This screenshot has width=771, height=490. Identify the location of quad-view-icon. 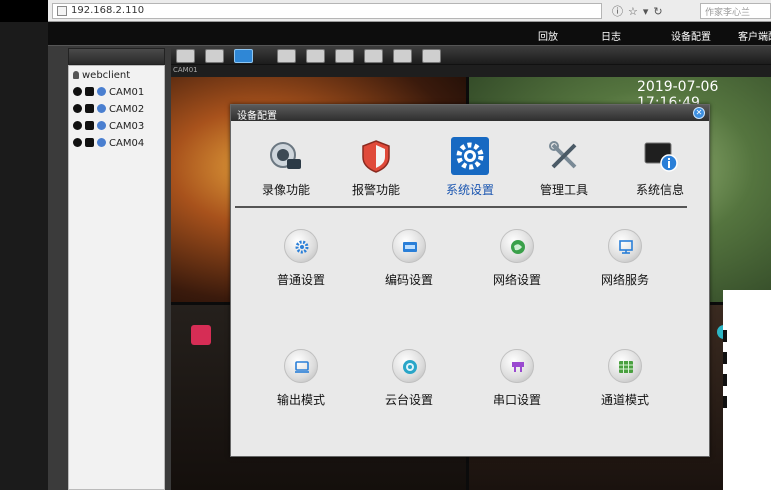
(243, 56).